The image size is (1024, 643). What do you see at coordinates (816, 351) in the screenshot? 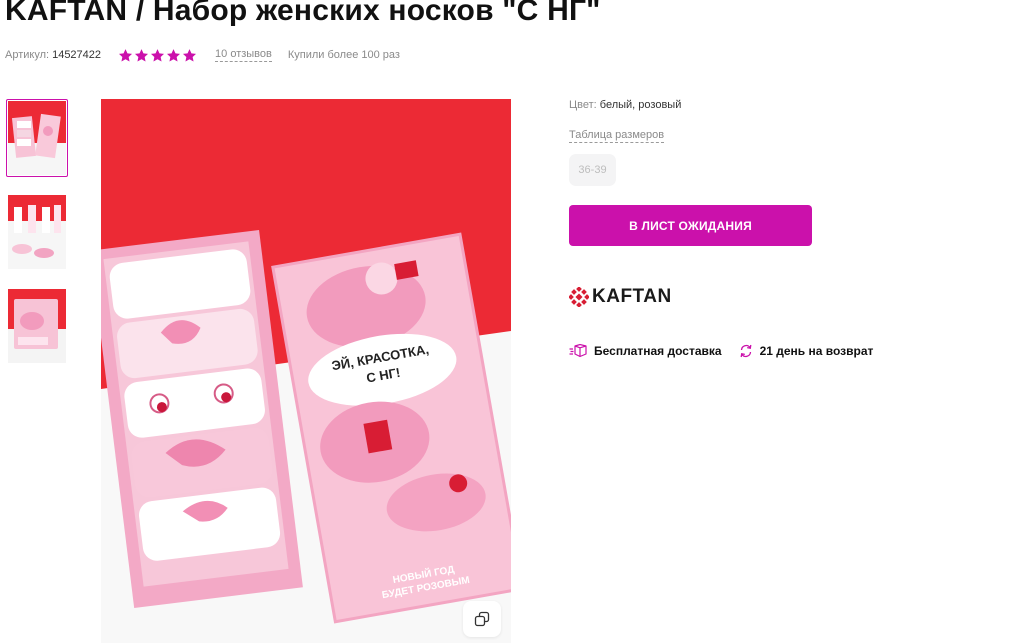
I see `return-label: 21 день на возврат` at bounding box center [816, 351].